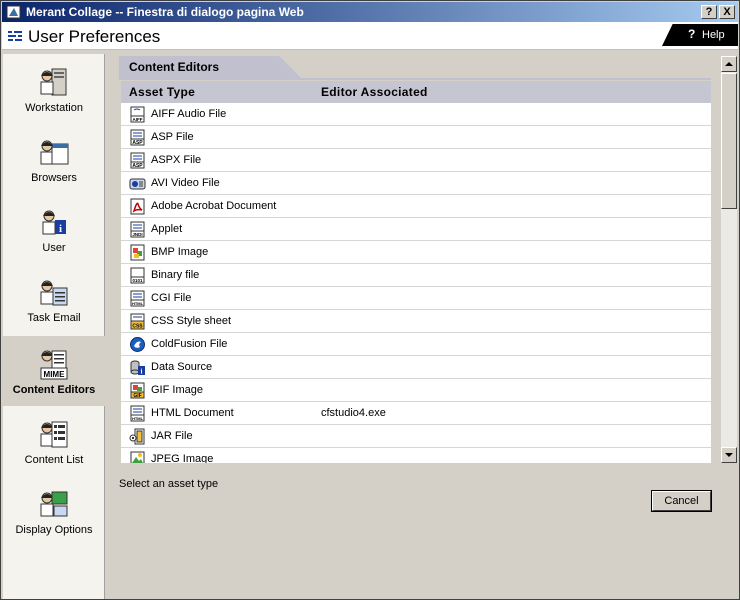 The height and width of the screenshot is (600, 740). What do you see at coordinates (53, 82) in the screenshot?
I see `workstation-icon` at bounding box center [53, 82].